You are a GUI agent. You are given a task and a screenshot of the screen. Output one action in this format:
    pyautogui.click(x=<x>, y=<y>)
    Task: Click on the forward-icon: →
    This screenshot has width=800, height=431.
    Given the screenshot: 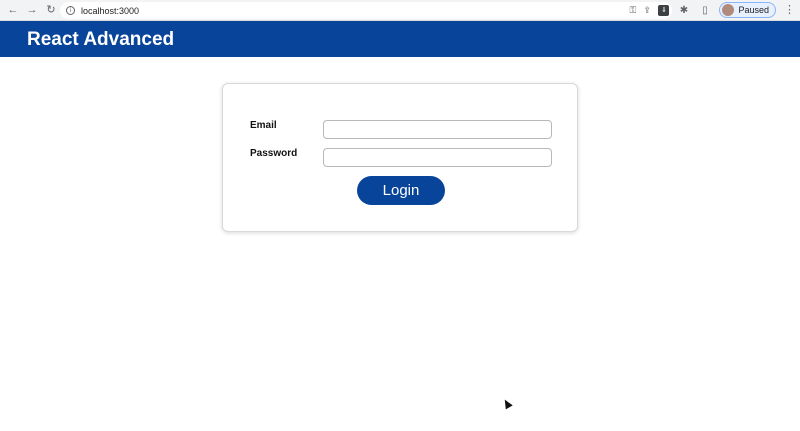 What is the action you would take?
    pyautogui.click(x=32, y=10)
    